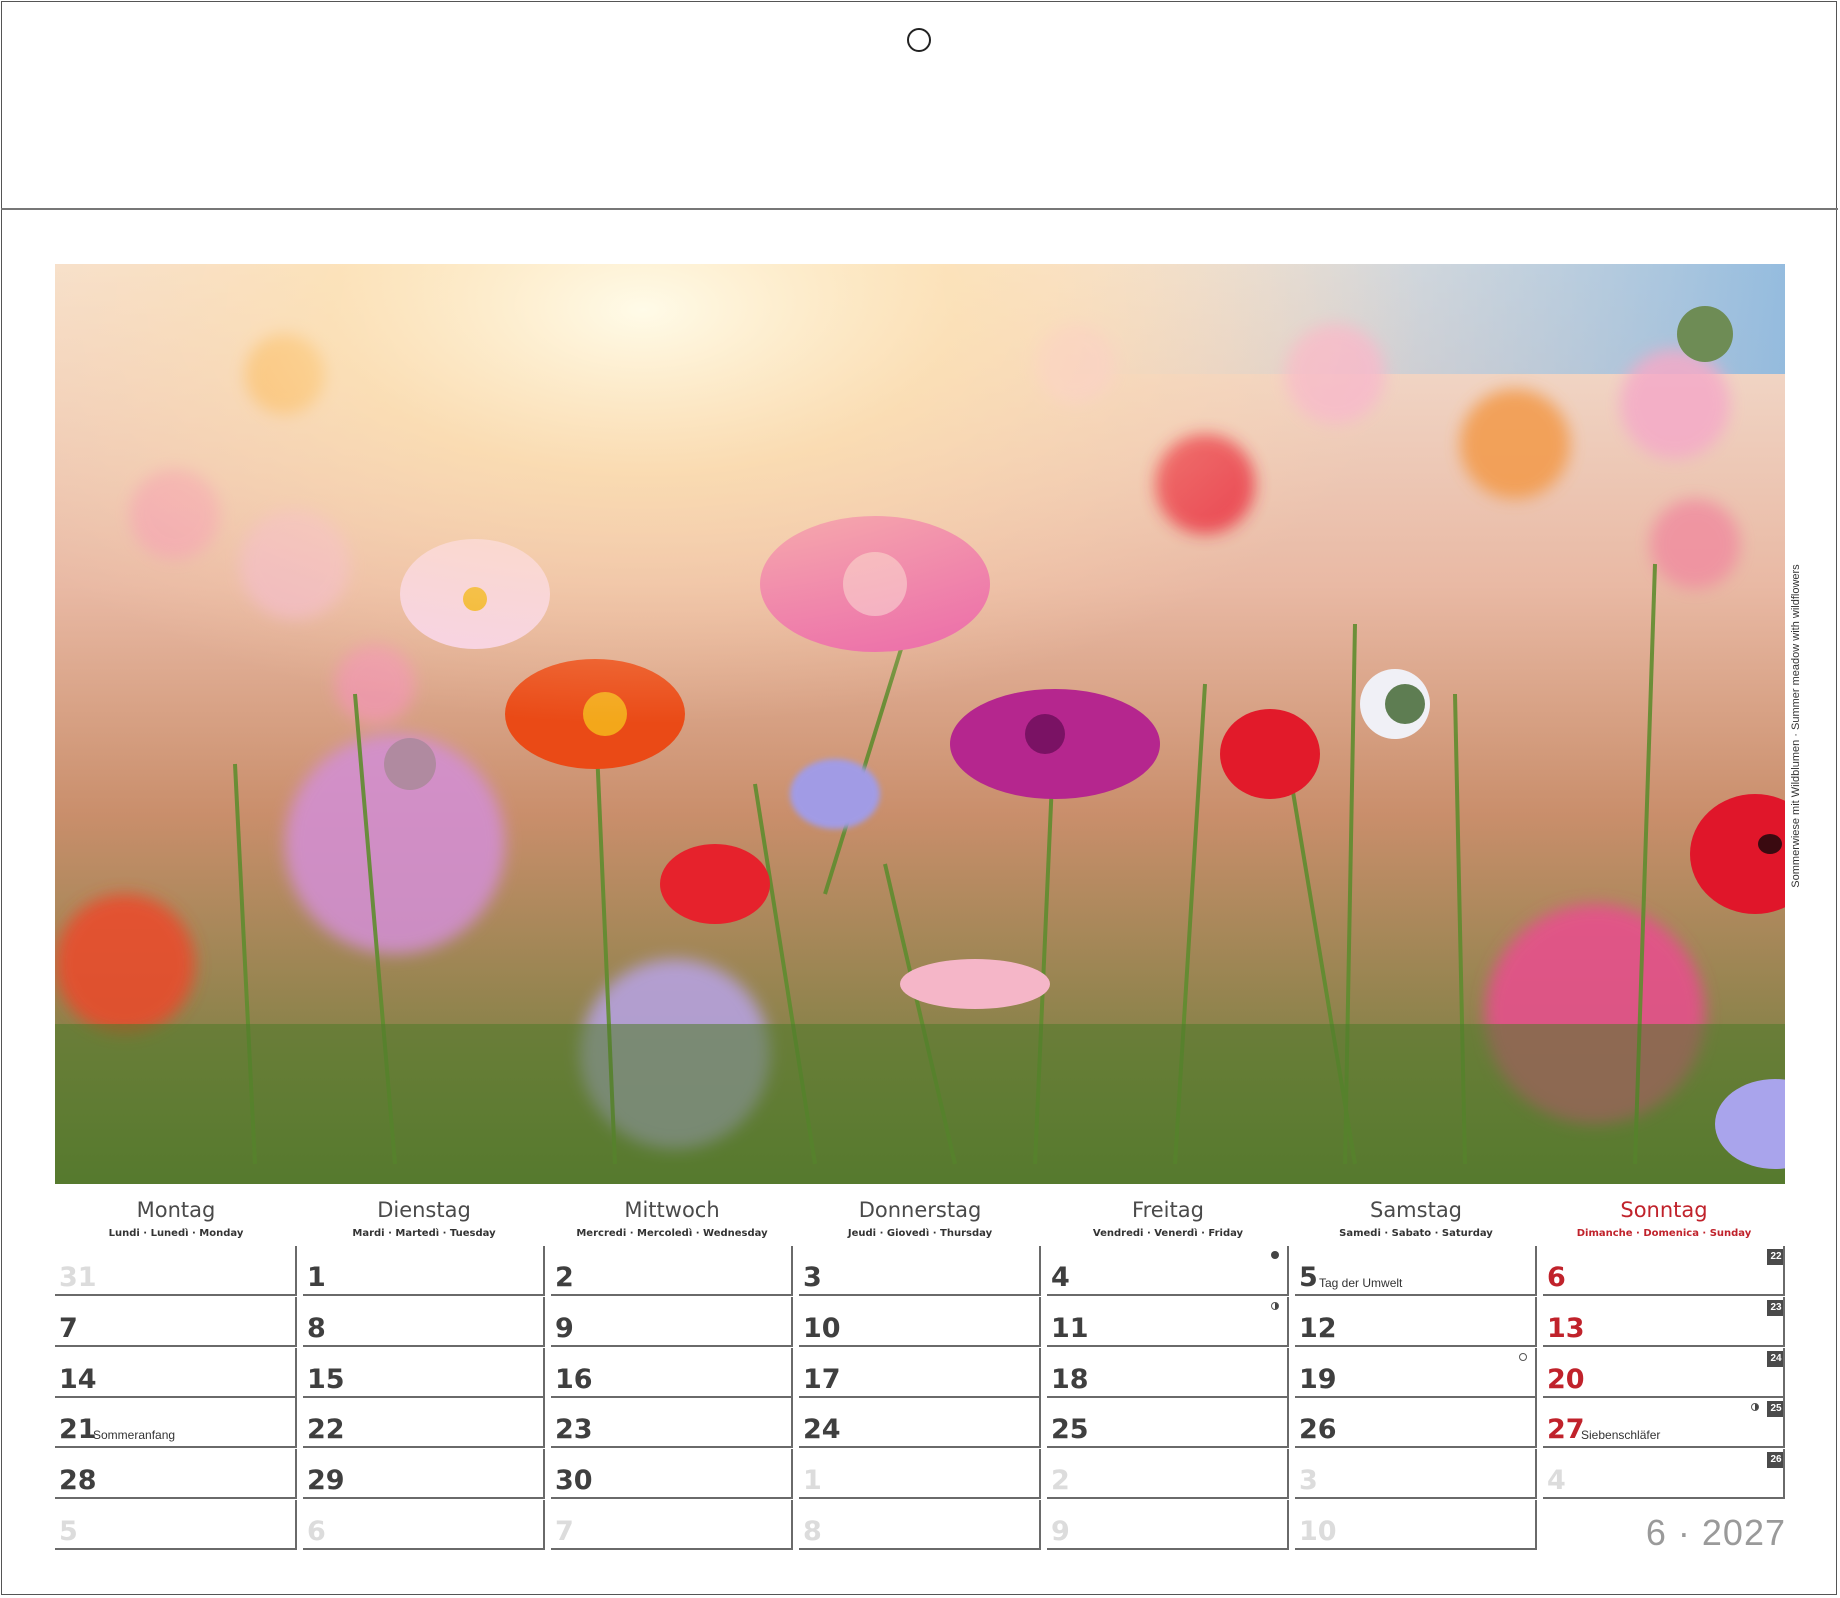 The image size is (1840, 1598). What do you see at coordinates (1776, 1308) in the screenshot?
I see `week-number-badge: 23` at bounding box center [1776, 1308].